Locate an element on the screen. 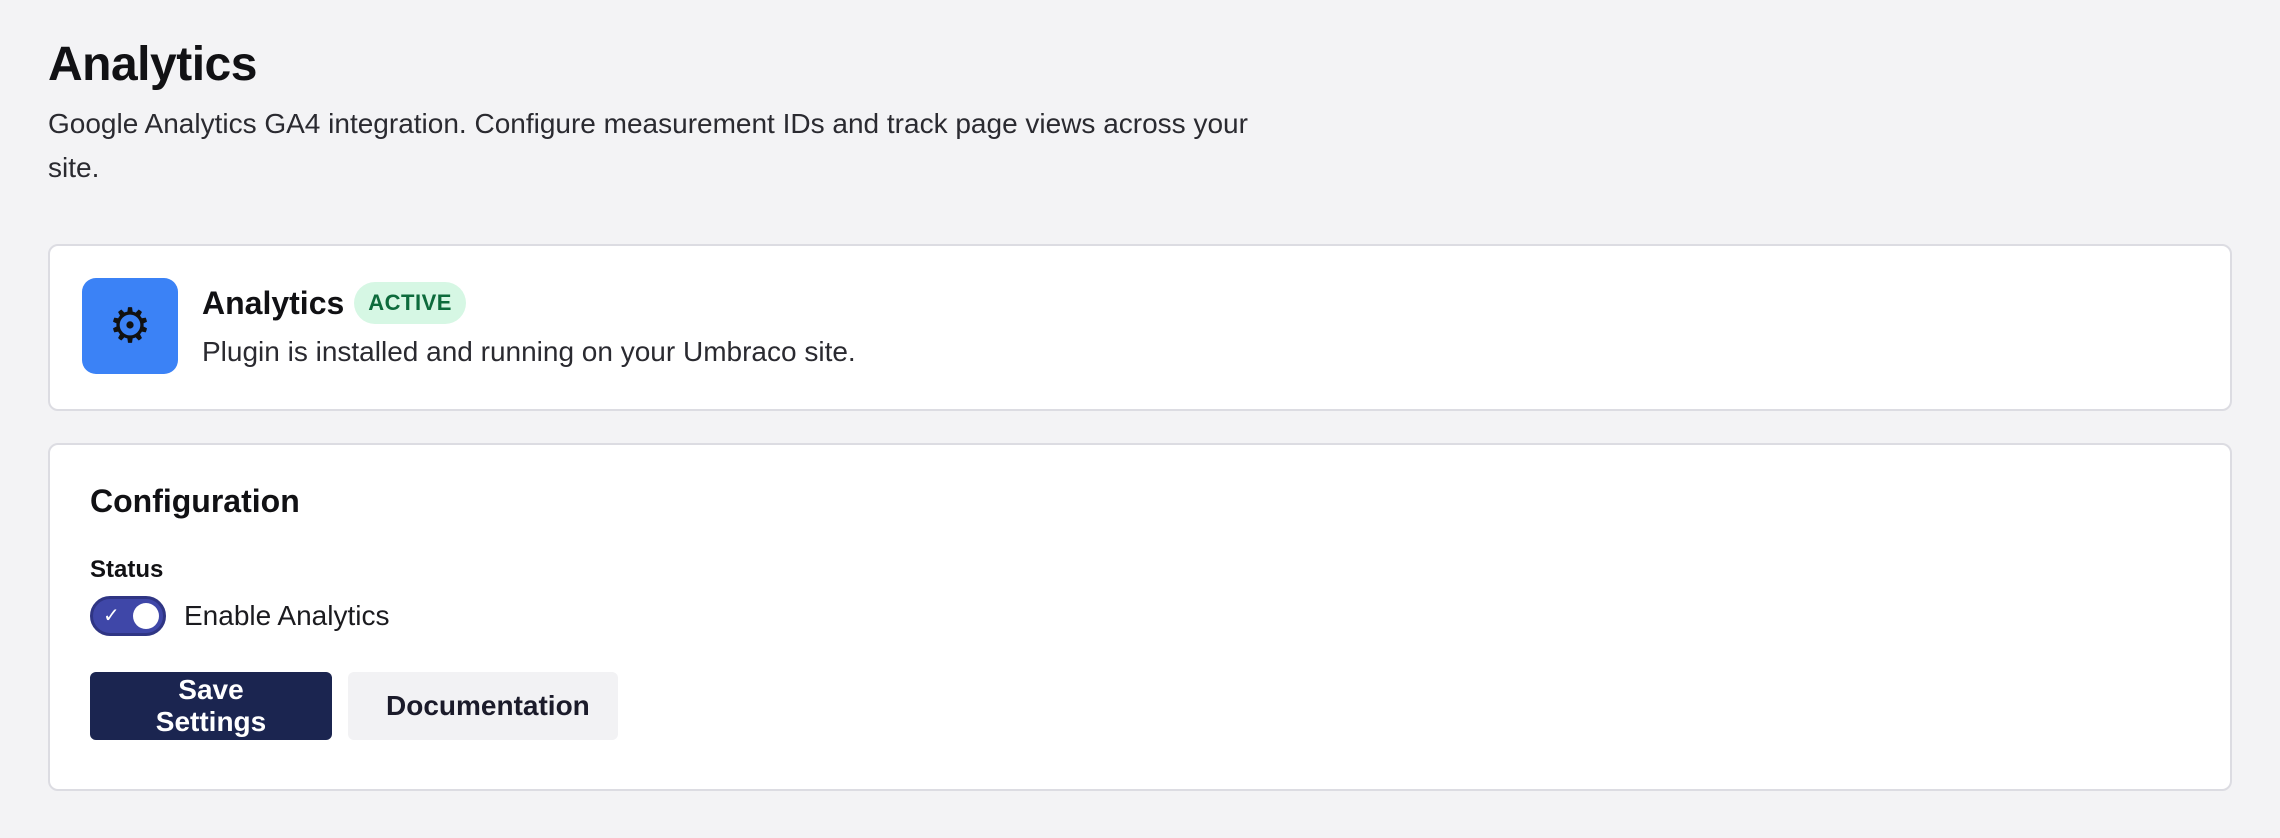  enable-analytics-label: Enable Analytics is located at coordinates (286, 616).